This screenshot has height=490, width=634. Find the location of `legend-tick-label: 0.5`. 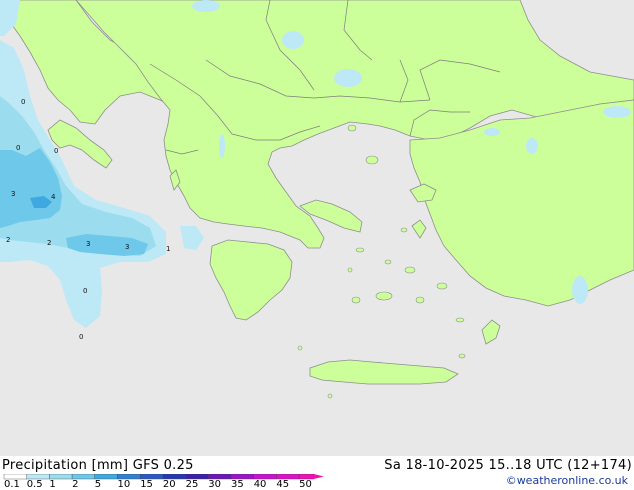

legend-tick-label: 0.5 is located at coordinates (35, 483).